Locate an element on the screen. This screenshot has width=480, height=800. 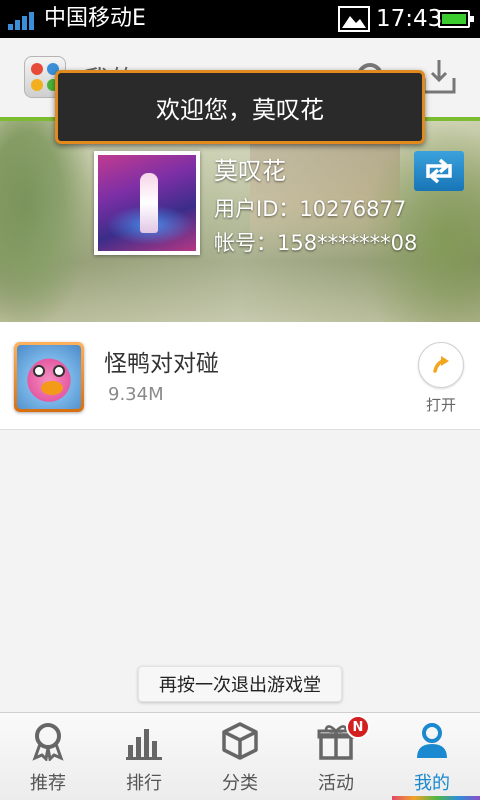
notification-badge: N is located at coordinates (358, 727).